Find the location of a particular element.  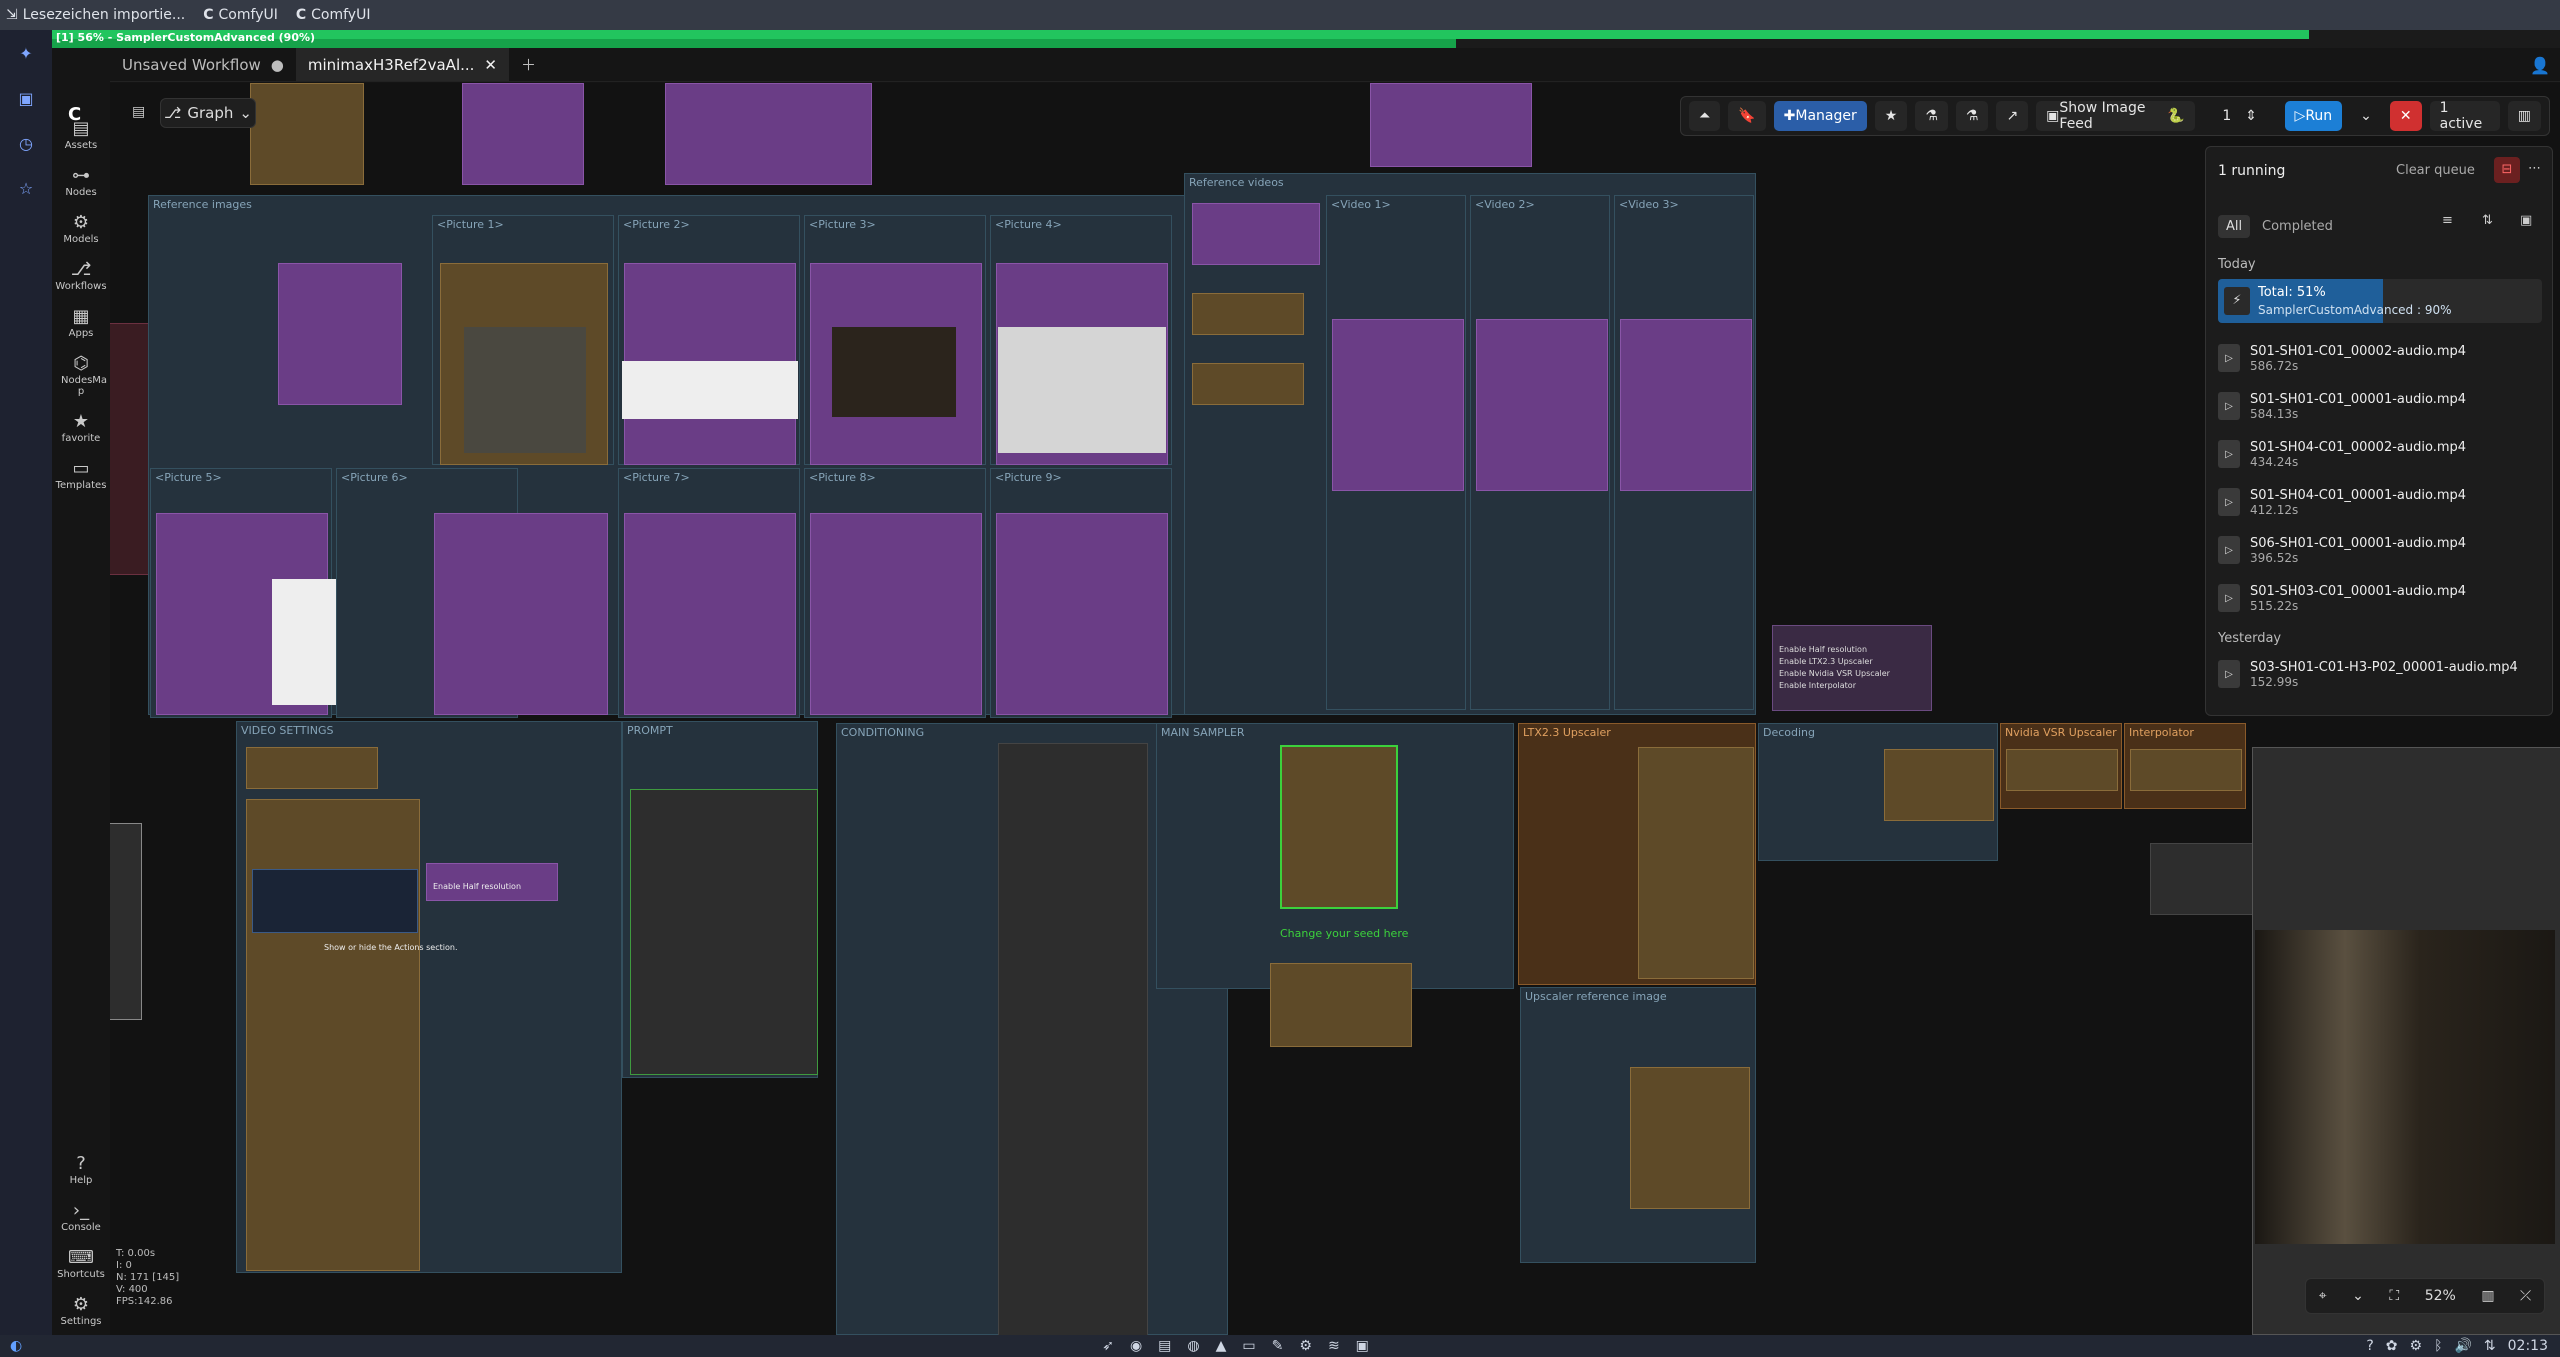

chevron-down-icon: ⌄ is located at coordinates (2358, 1296).